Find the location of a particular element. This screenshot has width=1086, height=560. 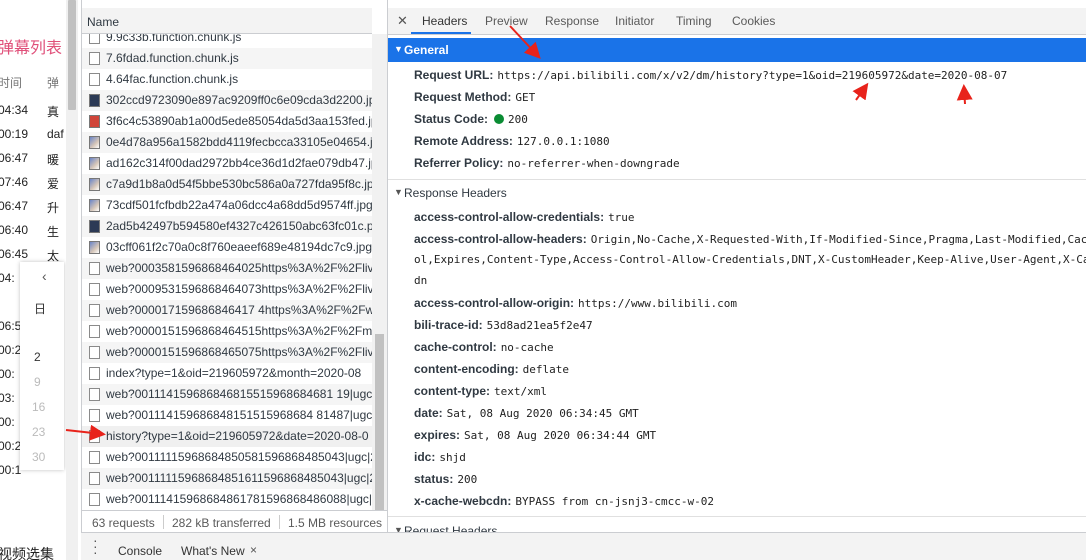

header-key: date: is located at coordinates (428, 413).